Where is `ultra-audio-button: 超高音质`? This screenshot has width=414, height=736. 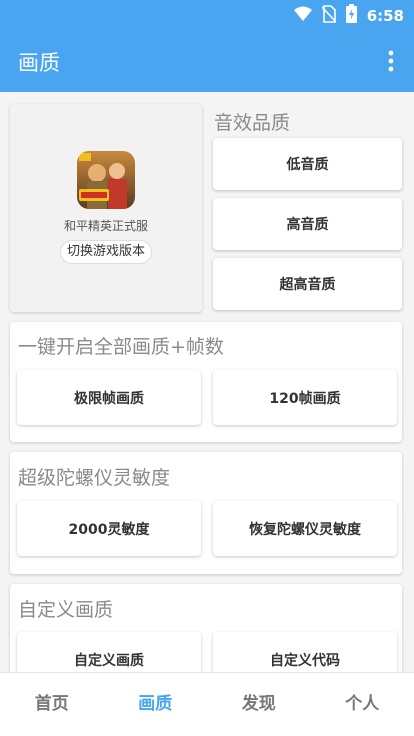
ultra-audio-button: 超高音质 is located at coordinates (307, 284).